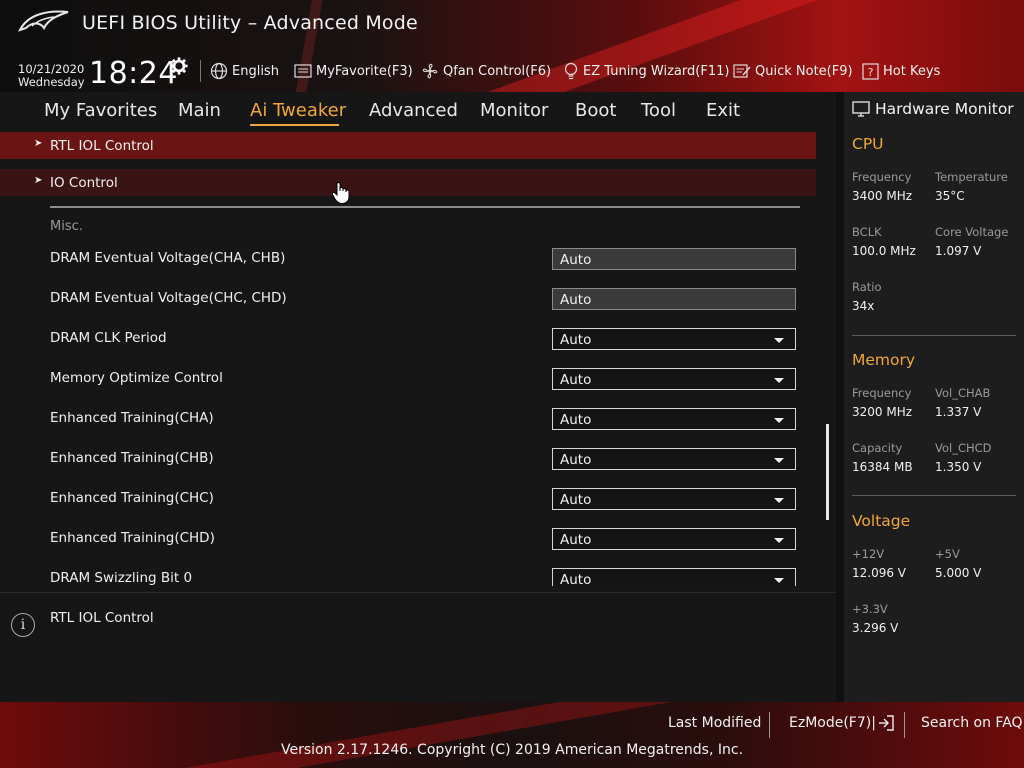  What do you see at coordinates (250, 23) in the screenshot?
I see `app-title: UEFI BIOS Utility – Advanced Mode` at bounding box center [250, 23].